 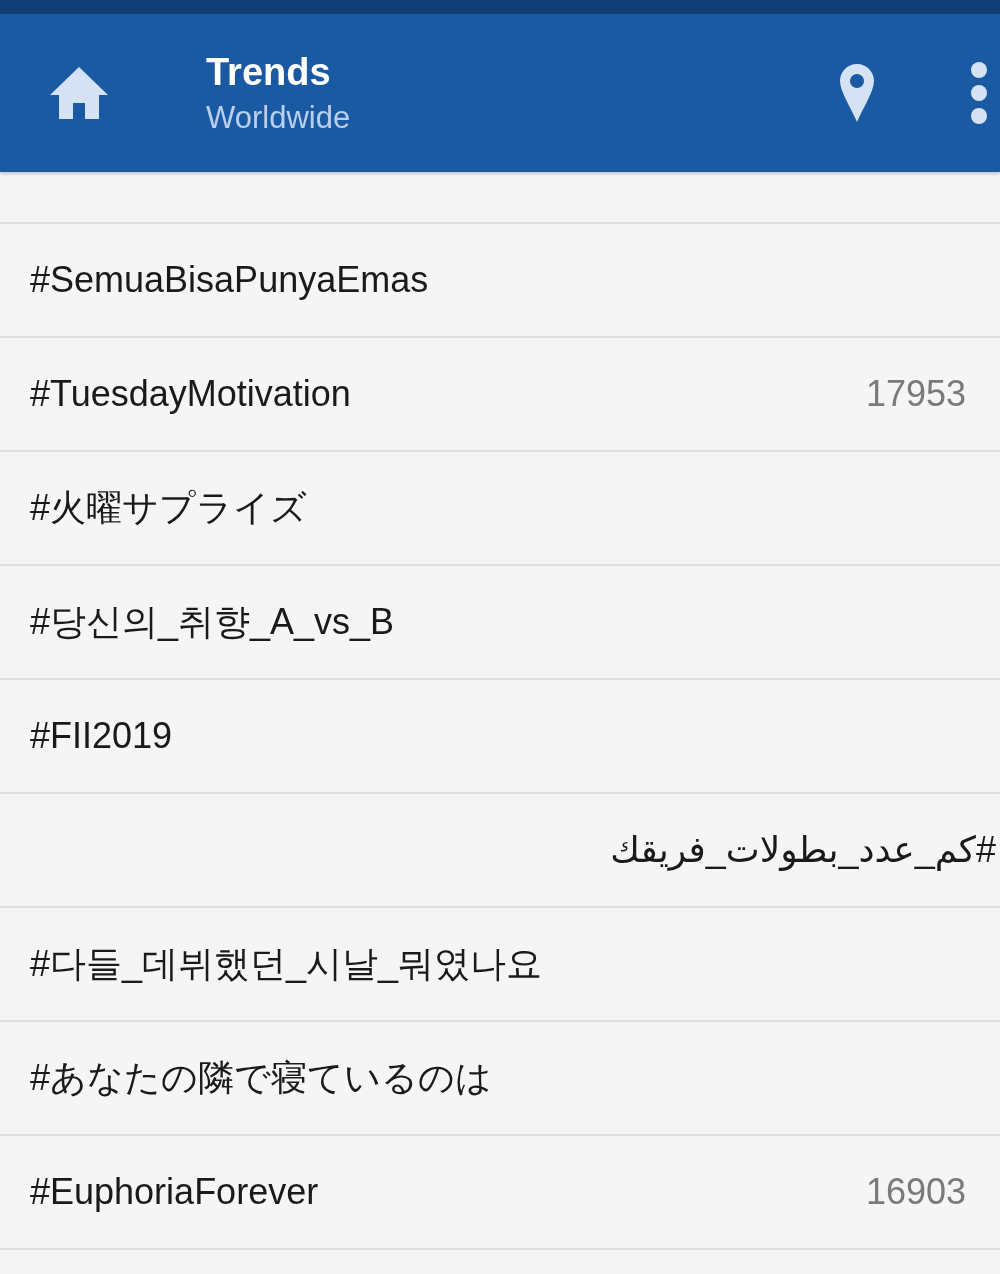 I want to click on screen-subtitle: Worldwide, so click(x=279, y=117).